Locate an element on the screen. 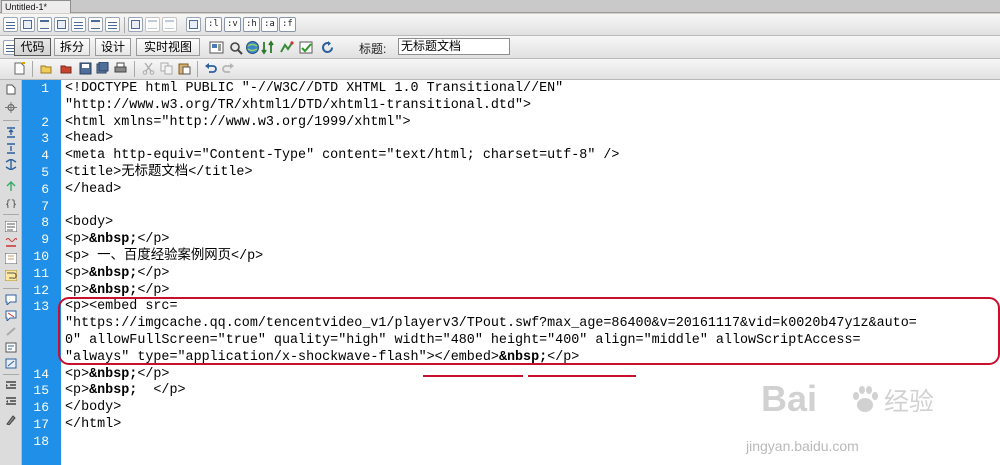 The image size is (1000, 465). toolbar-text-button: :h is located at coordinates (251, 24).